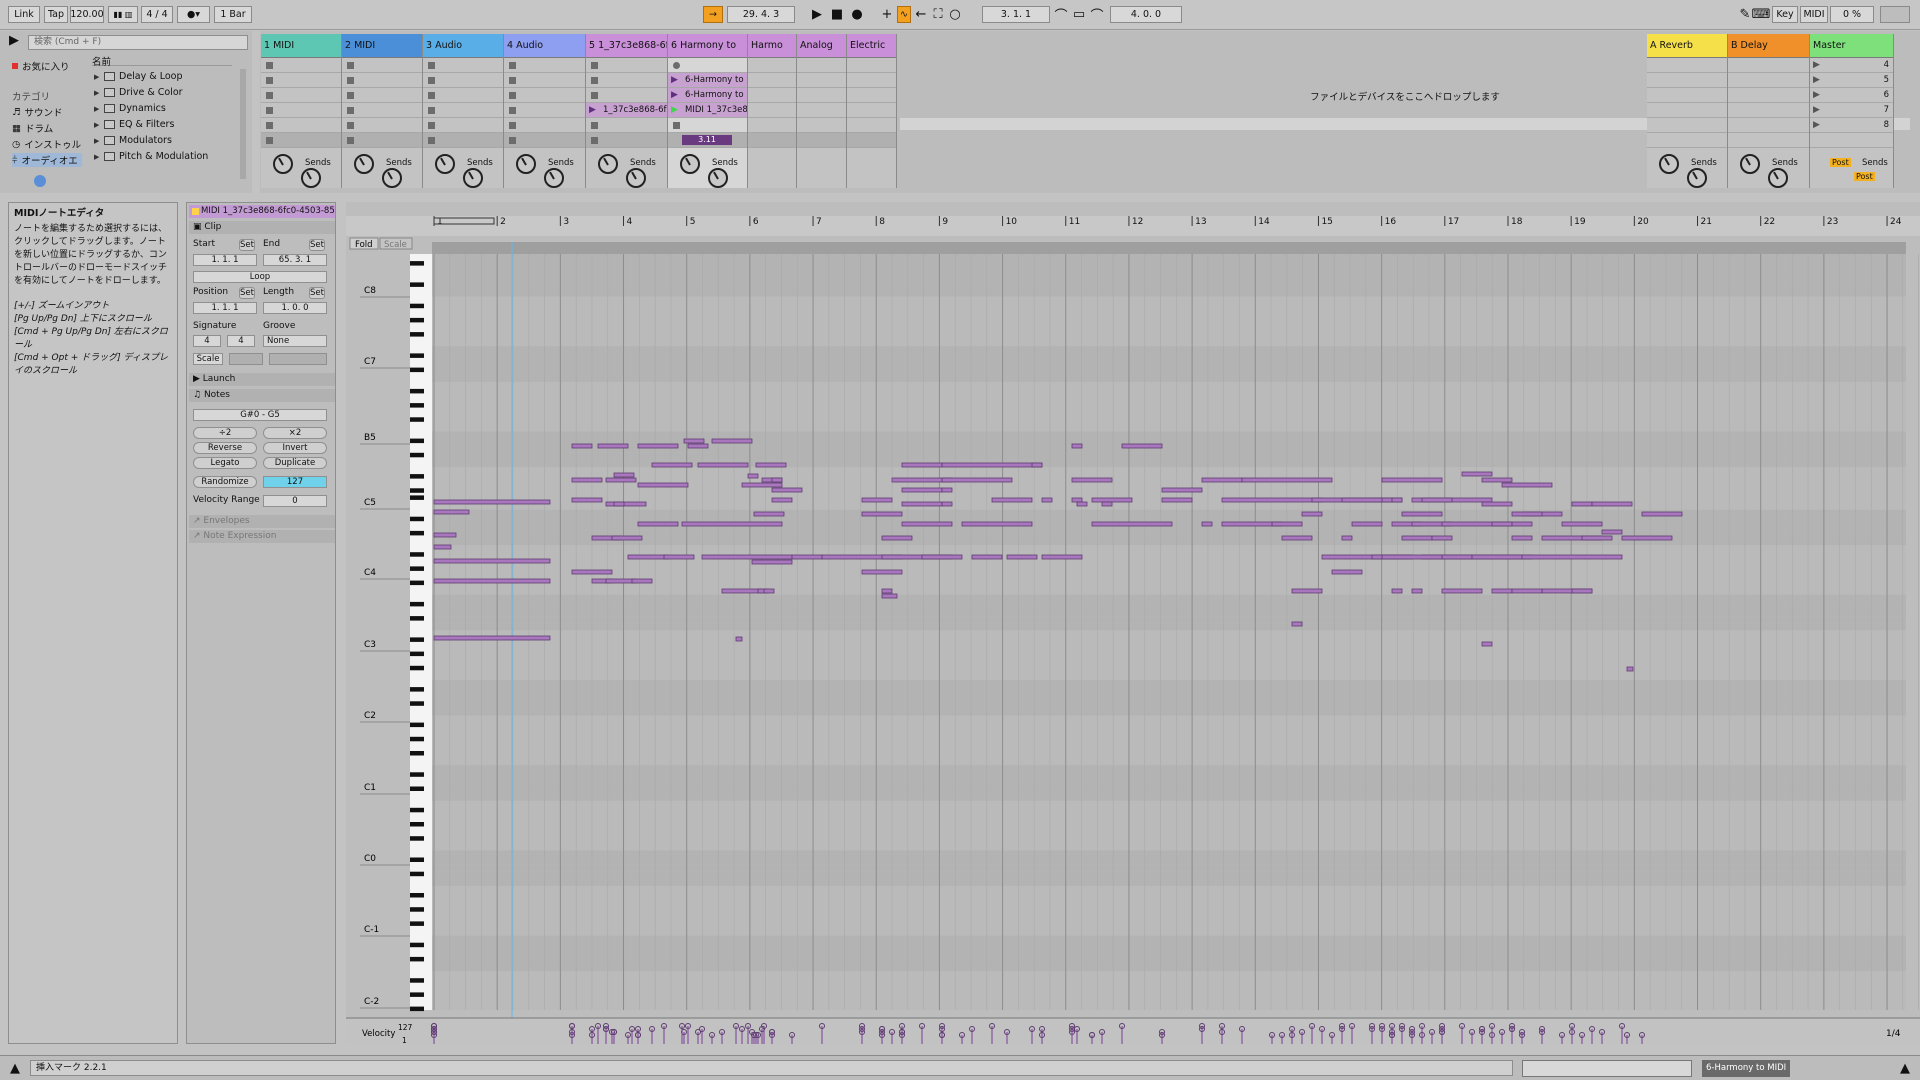  Describe the element at coordinates (225, 463) in the screenshot. I see `legato-button: Legato` at that location.